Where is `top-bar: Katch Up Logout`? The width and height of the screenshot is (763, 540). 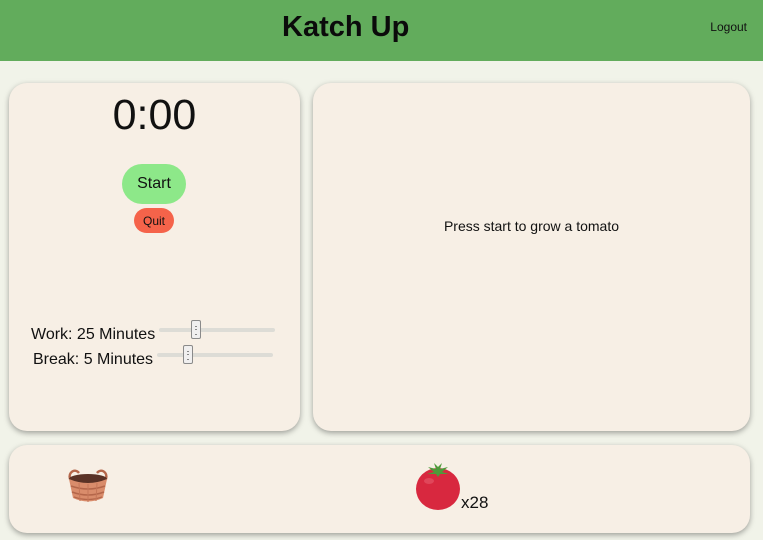
top-bar: Katch Up Logout is located at coordinates (381, 30).